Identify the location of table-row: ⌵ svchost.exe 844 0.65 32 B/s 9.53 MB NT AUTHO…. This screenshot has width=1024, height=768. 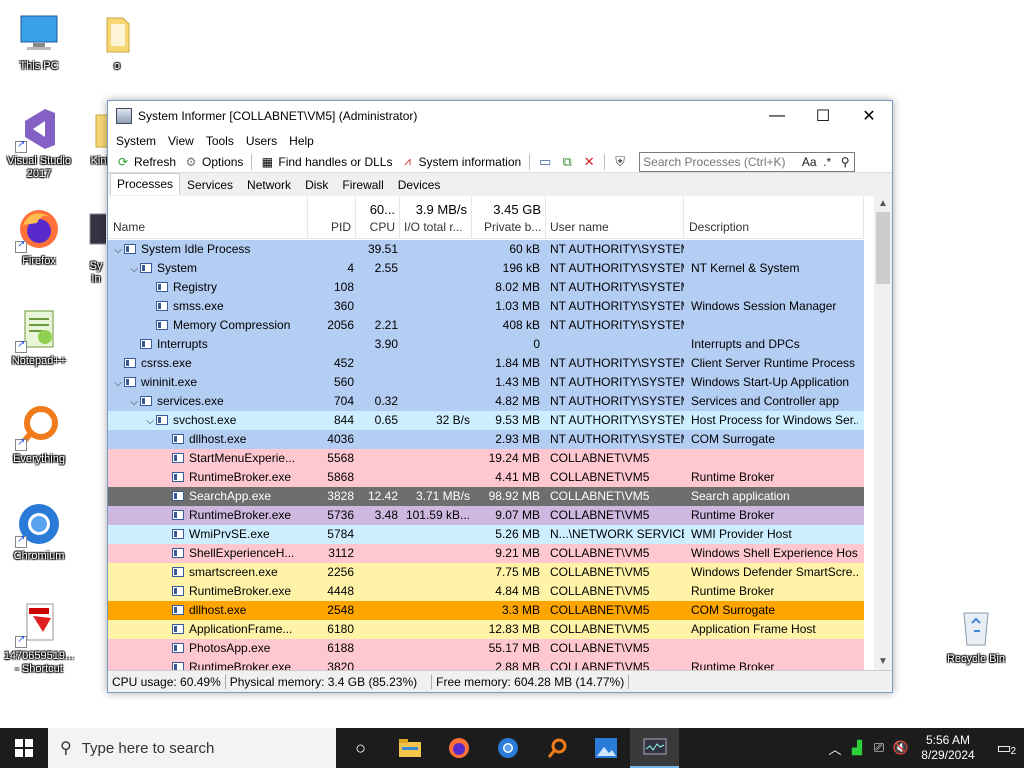
(486, 420).